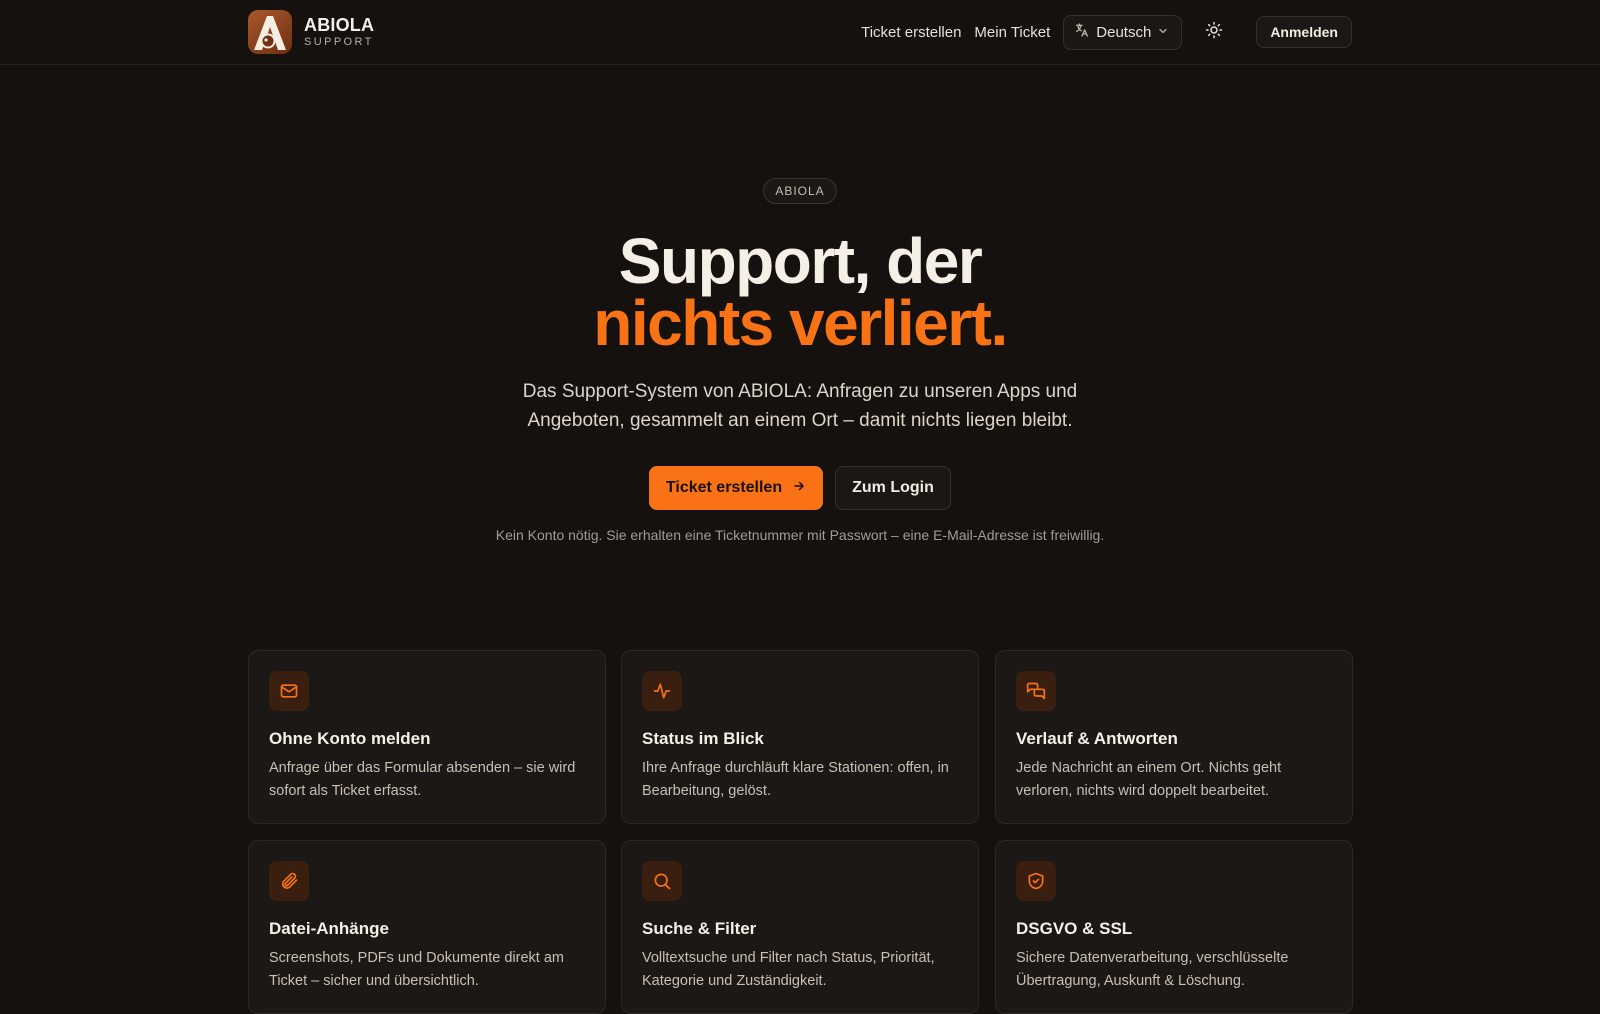 The width and height of the screenshot is (1600, 1014). Describe the element at coordinates (339, 42) in the screenshot. I see `brand-subtitle: SUPPORT` at that location.